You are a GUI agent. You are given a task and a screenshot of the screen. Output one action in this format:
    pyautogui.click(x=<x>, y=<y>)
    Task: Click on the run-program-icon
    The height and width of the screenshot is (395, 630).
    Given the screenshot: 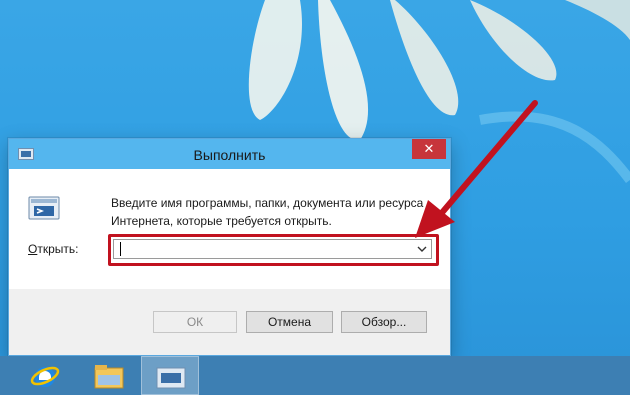 What is the action you would take?
    pyautogui.click(x=44, y=208)
    